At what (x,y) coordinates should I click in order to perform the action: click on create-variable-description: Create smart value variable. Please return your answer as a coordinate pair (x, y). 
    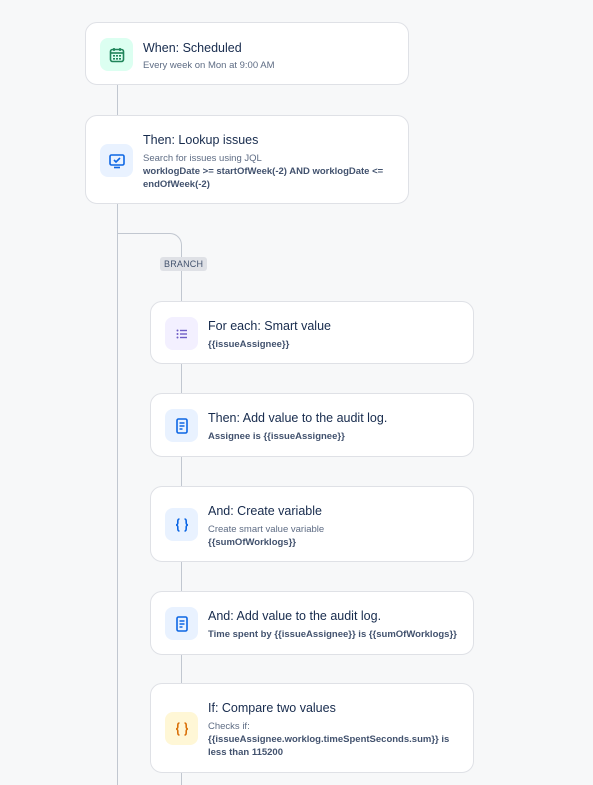
    Looking at the image, I should click on (266, 529).